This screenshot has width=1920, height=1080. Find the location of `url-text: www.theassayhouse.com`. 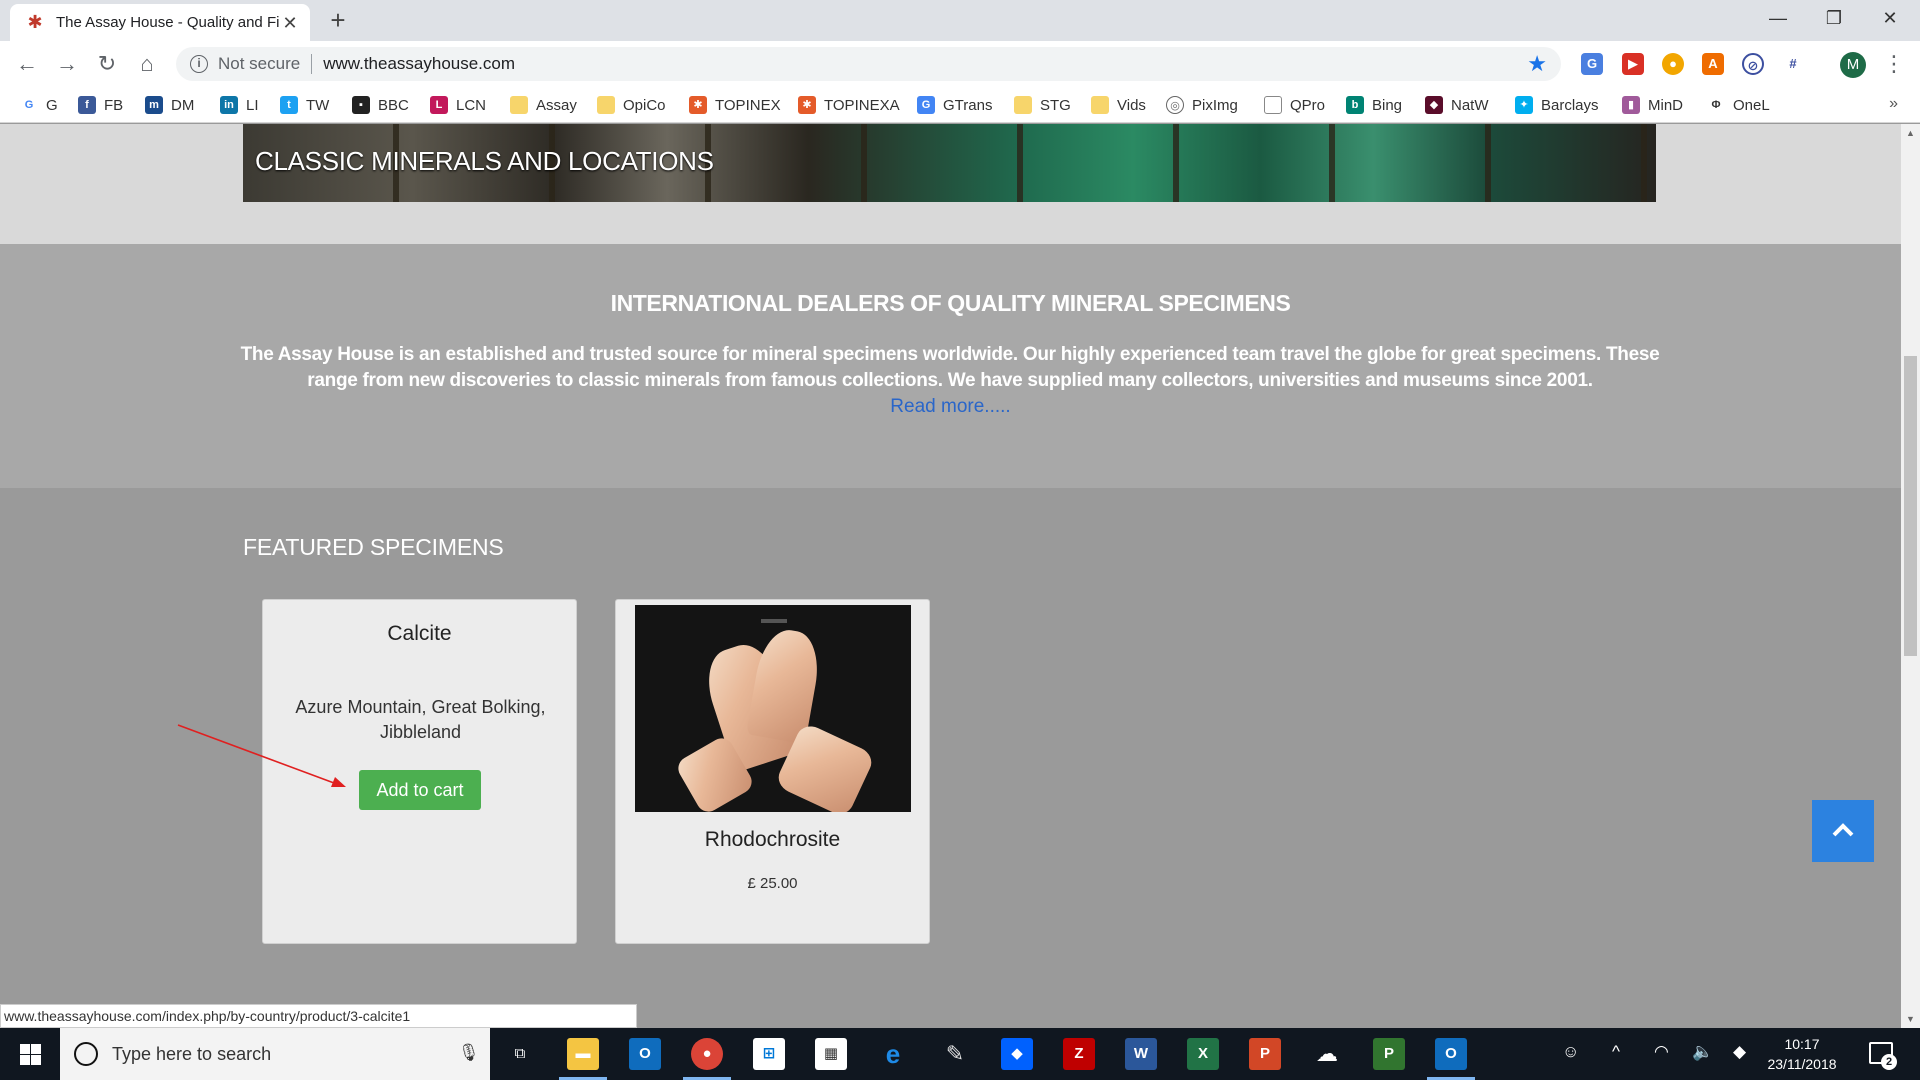

url-text: www.theassayhouse.com is located at coordinates (419, 64).